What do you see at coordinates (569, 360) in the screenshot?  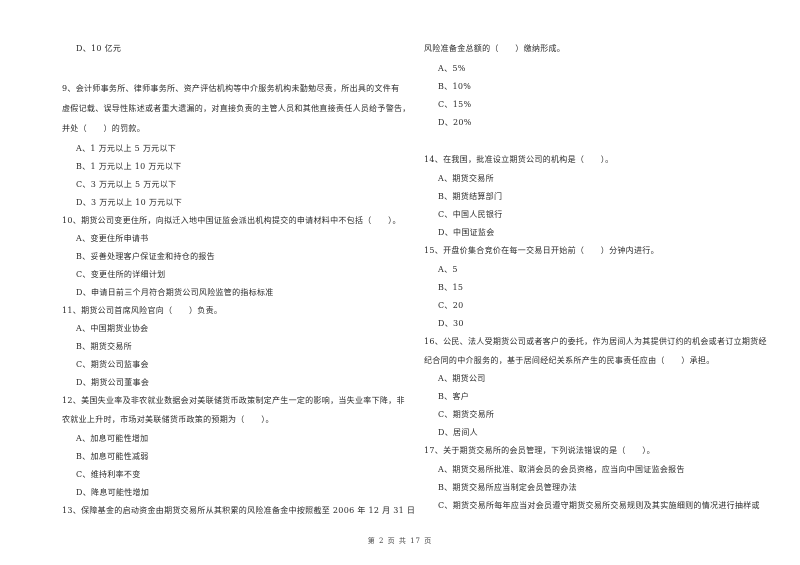 I see `q16-stem-line-2: 纪合同的中介服务的，基于居间经纪关系所产生的民事责任应由（ ）承担。` at bounding box center [569, 360].